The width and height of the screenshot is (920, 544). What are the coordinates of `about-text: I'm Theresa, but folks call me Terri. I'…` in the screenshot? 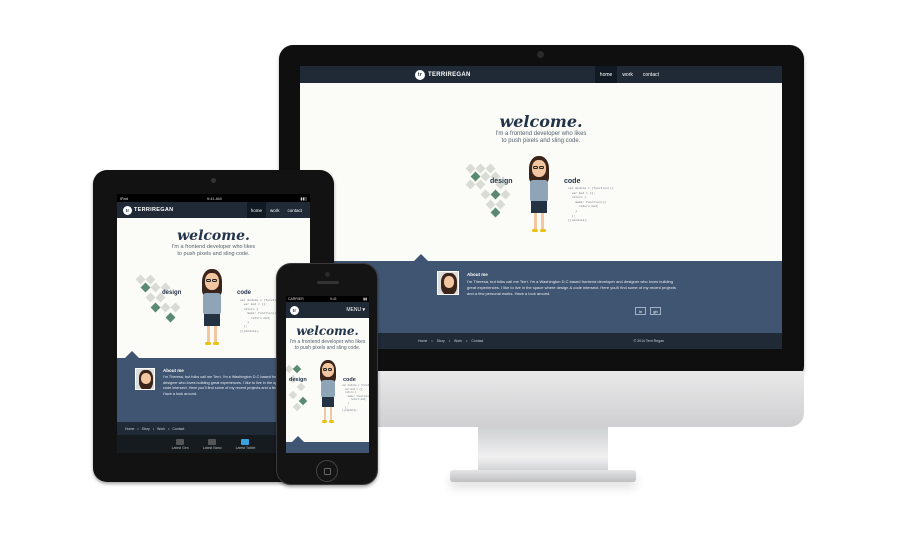 It's located at (571, 287).